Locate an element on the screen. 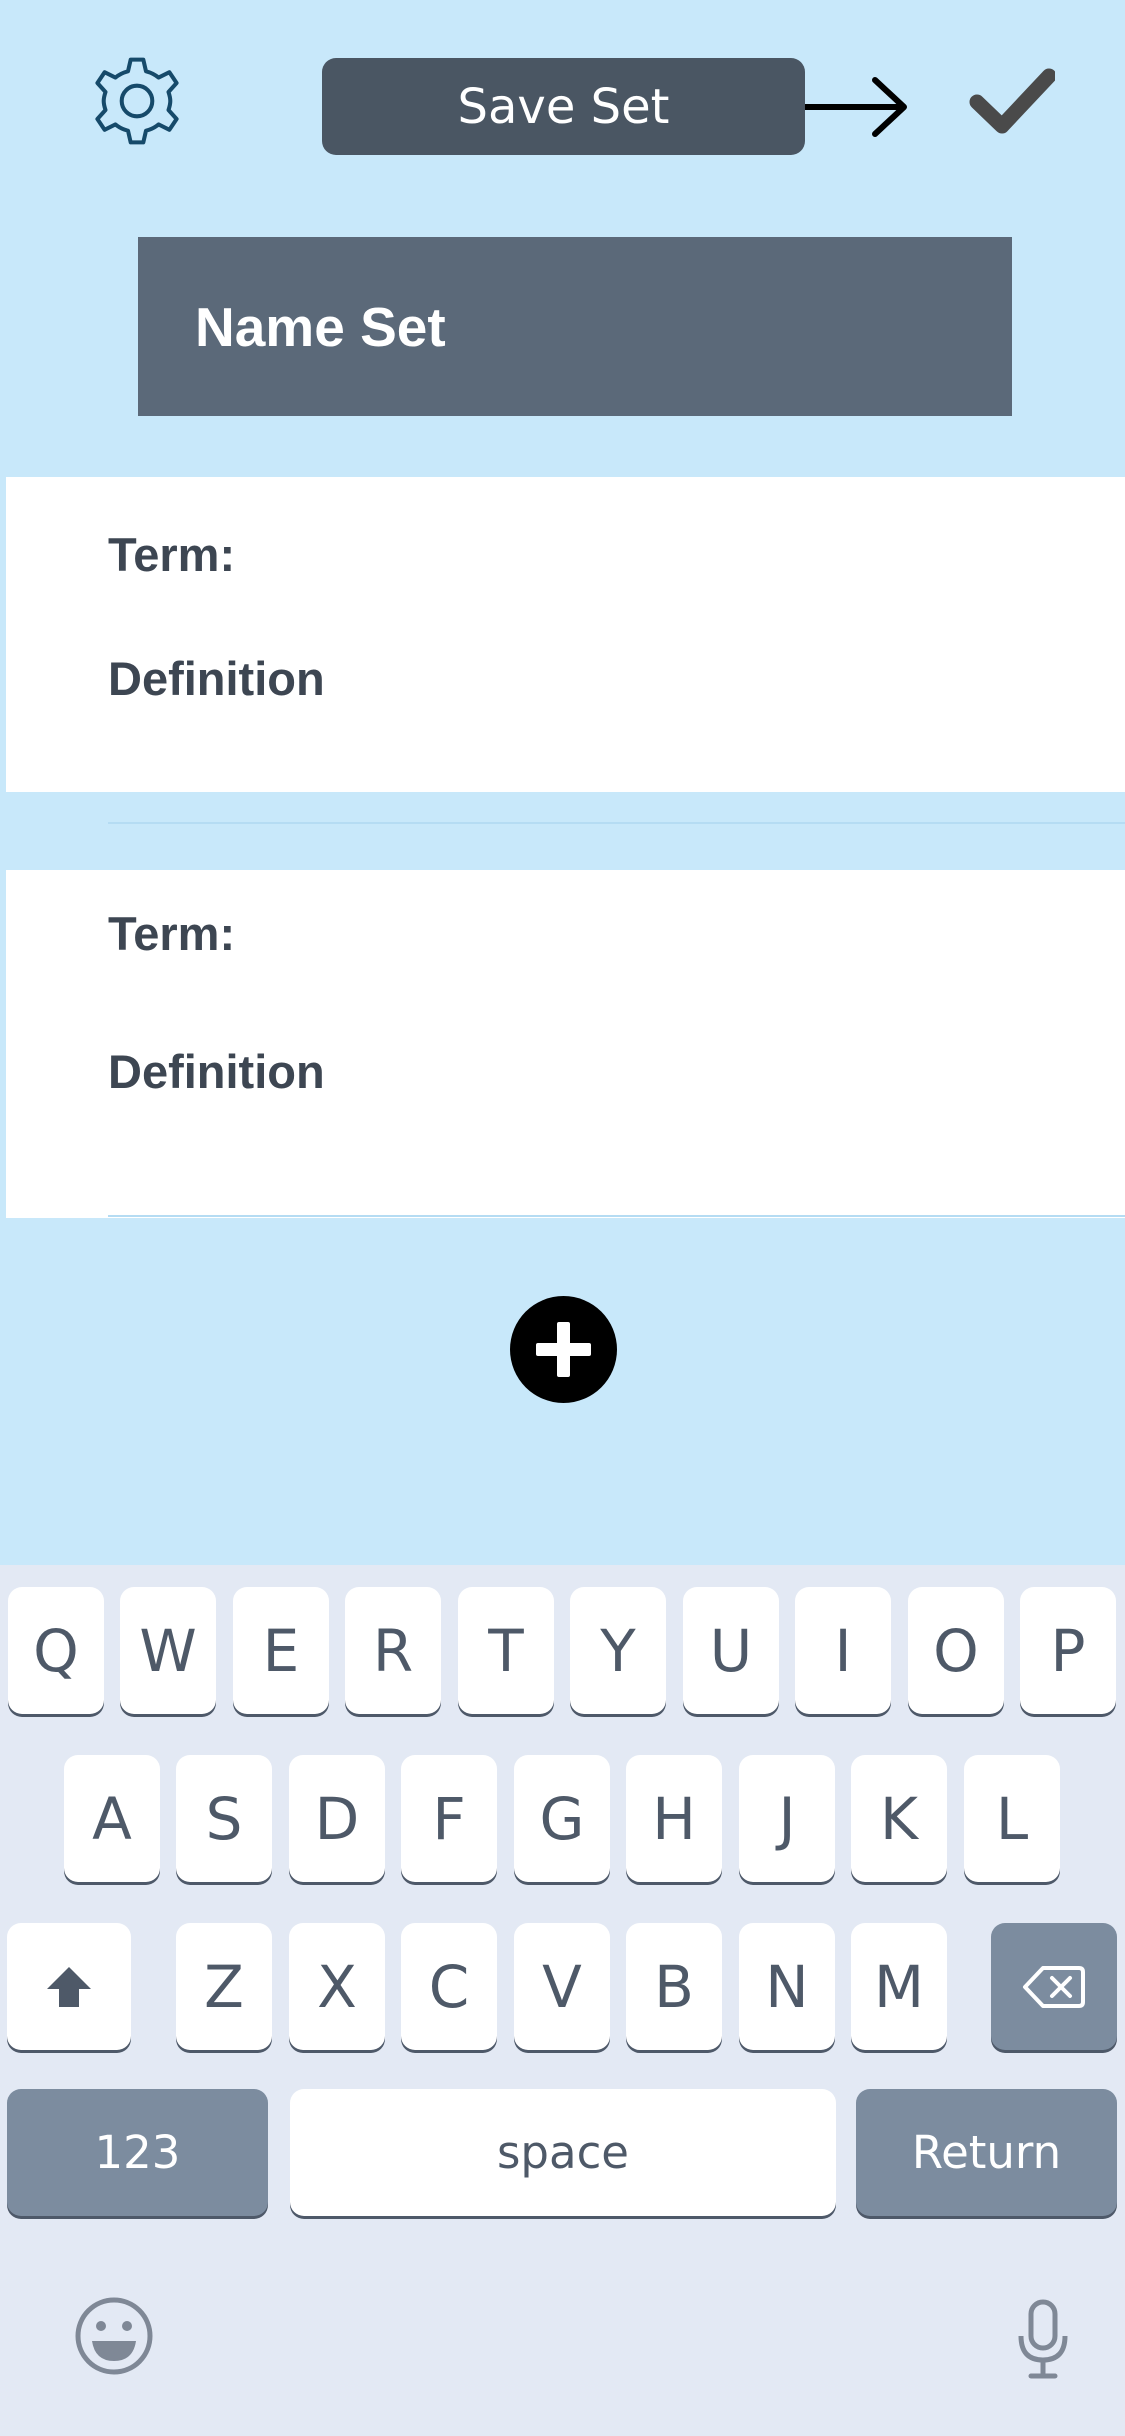  key-u: U is located at coordinates (731, 1650).